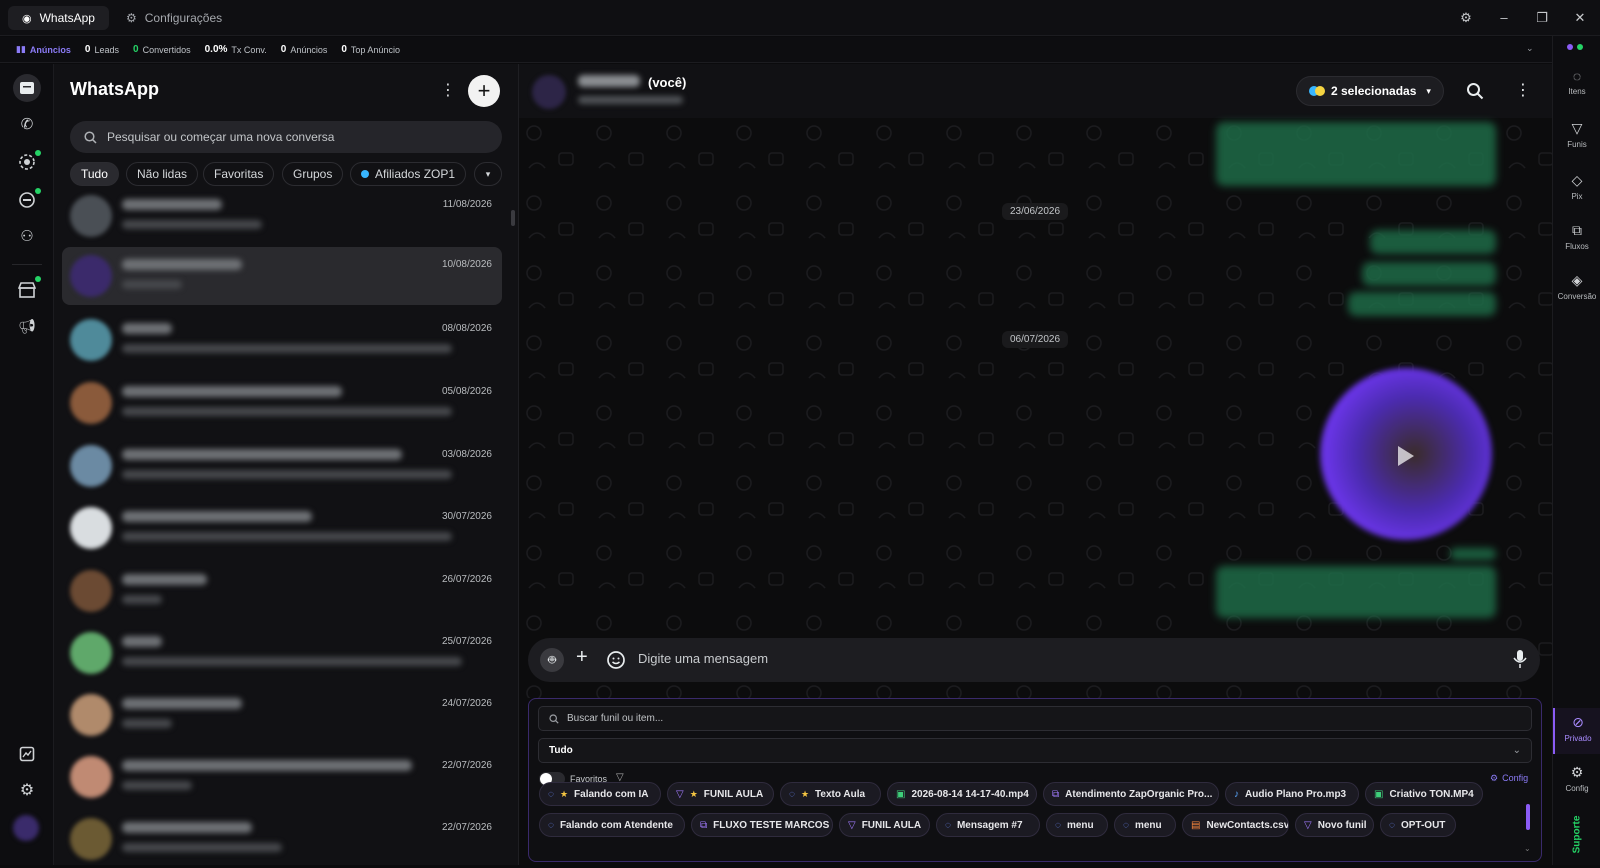 This screenshot has width=1600, height=868. Describe the element at coordinates (1431, 794) in the screenshot. I see `funnel-chip-label: Criativo TON.MP4` at that location.